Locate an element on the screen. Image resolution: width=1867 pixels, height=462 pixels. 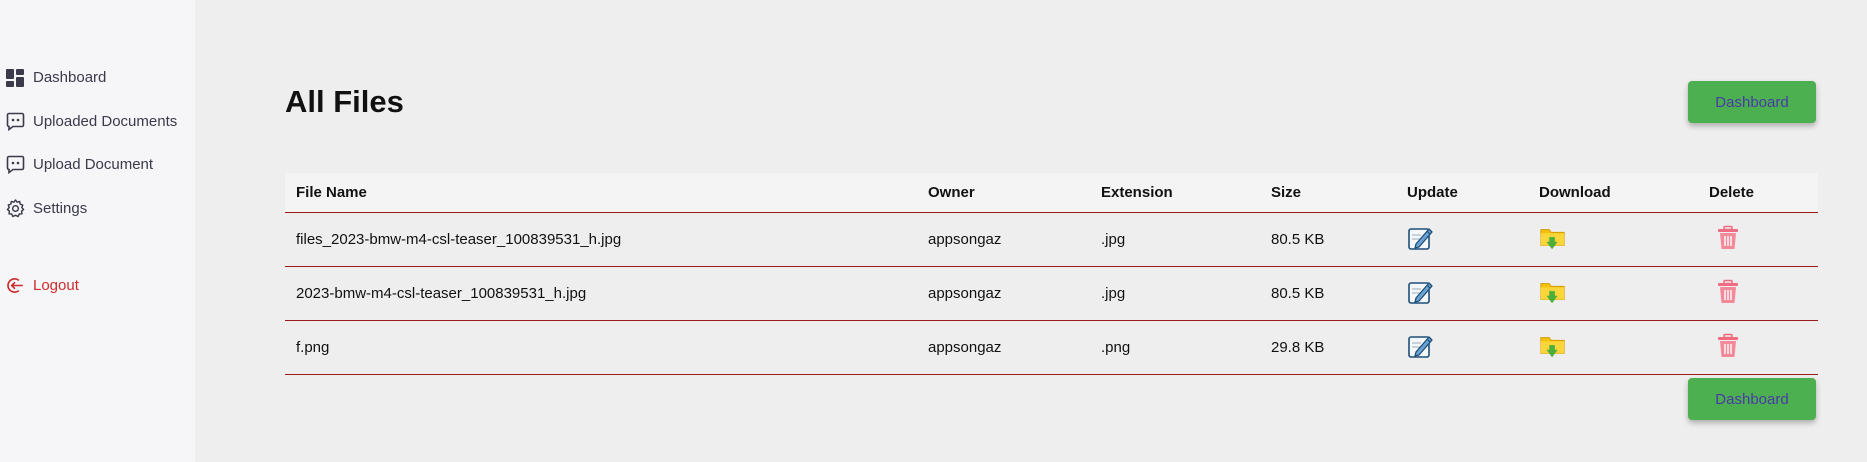
logout: Logout is located at coordinates (97, 286).